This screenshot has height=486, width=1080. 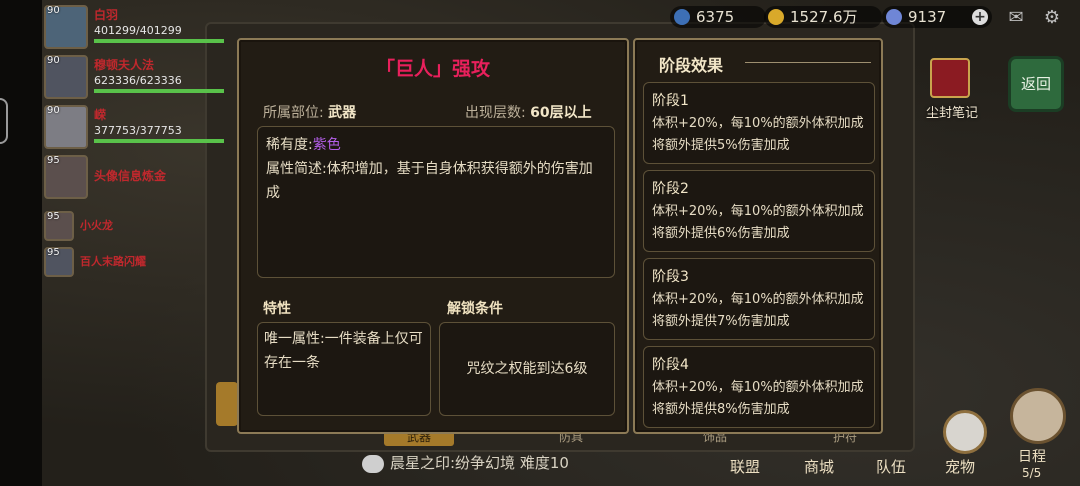 I want to click on chat-line: 晨星之印:纷争幻境 难度10, so click(x=465, y=464).